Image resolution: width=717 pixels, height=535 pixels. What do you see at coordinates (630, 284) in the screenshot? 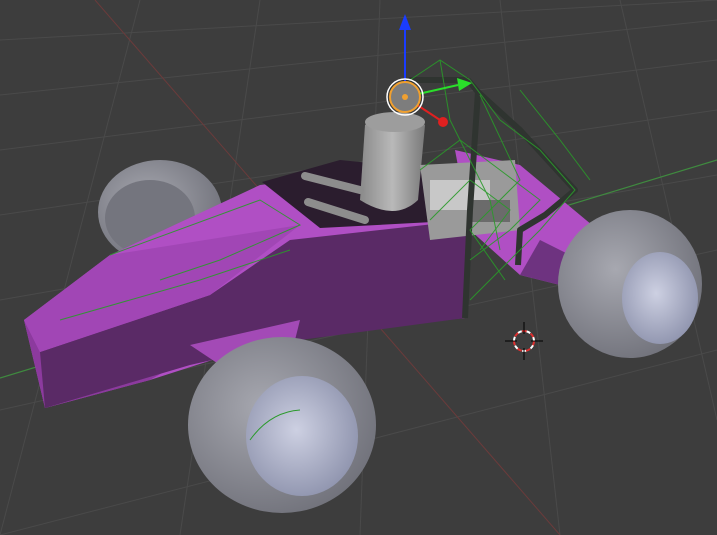
I see `rear-right-wheel` at bounding box center [630, 284].